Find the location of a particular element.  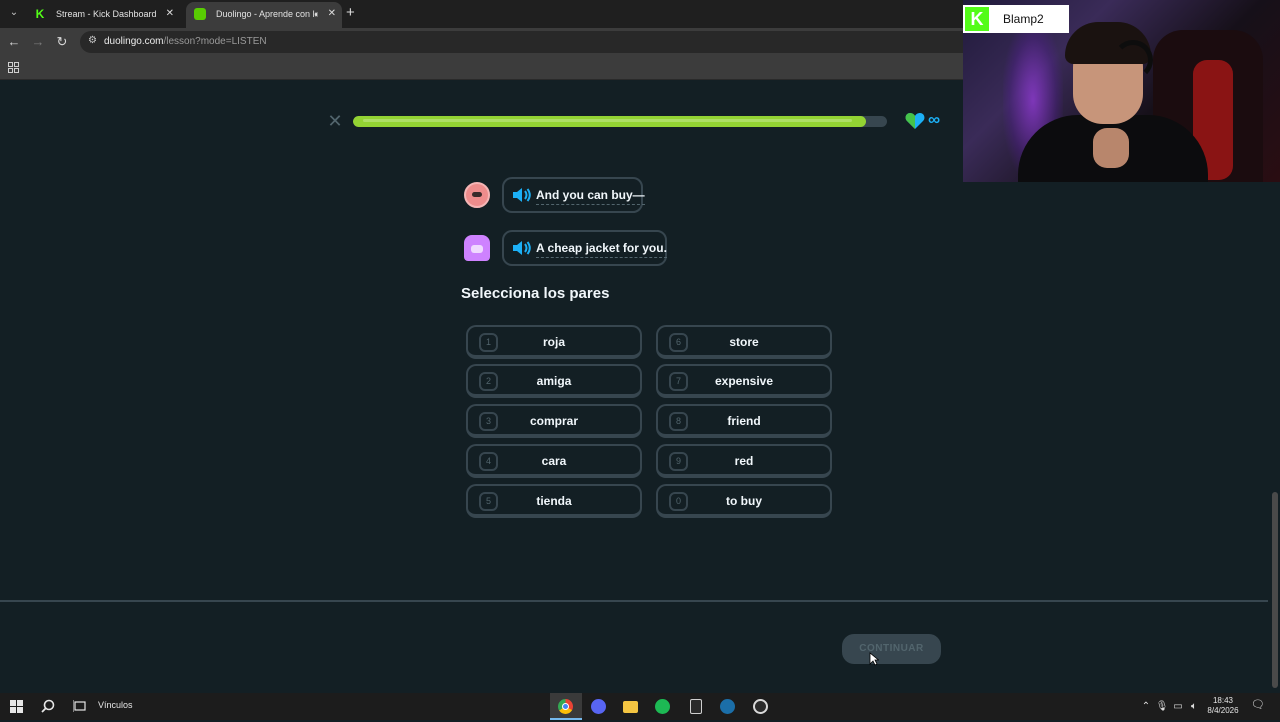

obs-taskbar-icon is located at coordinates (761, 706).